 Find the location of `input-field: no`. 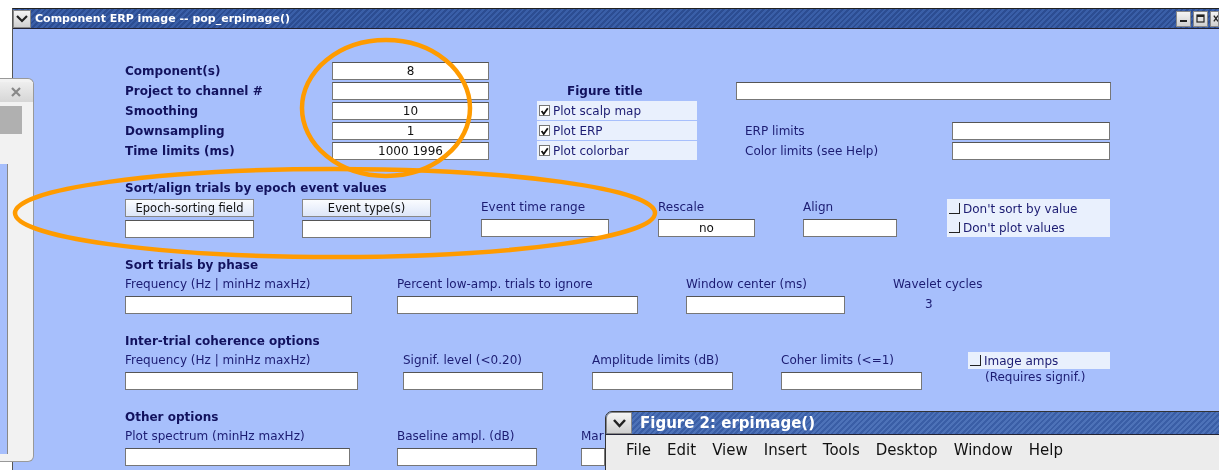

input-field: no is located at coordinates (706, 228).